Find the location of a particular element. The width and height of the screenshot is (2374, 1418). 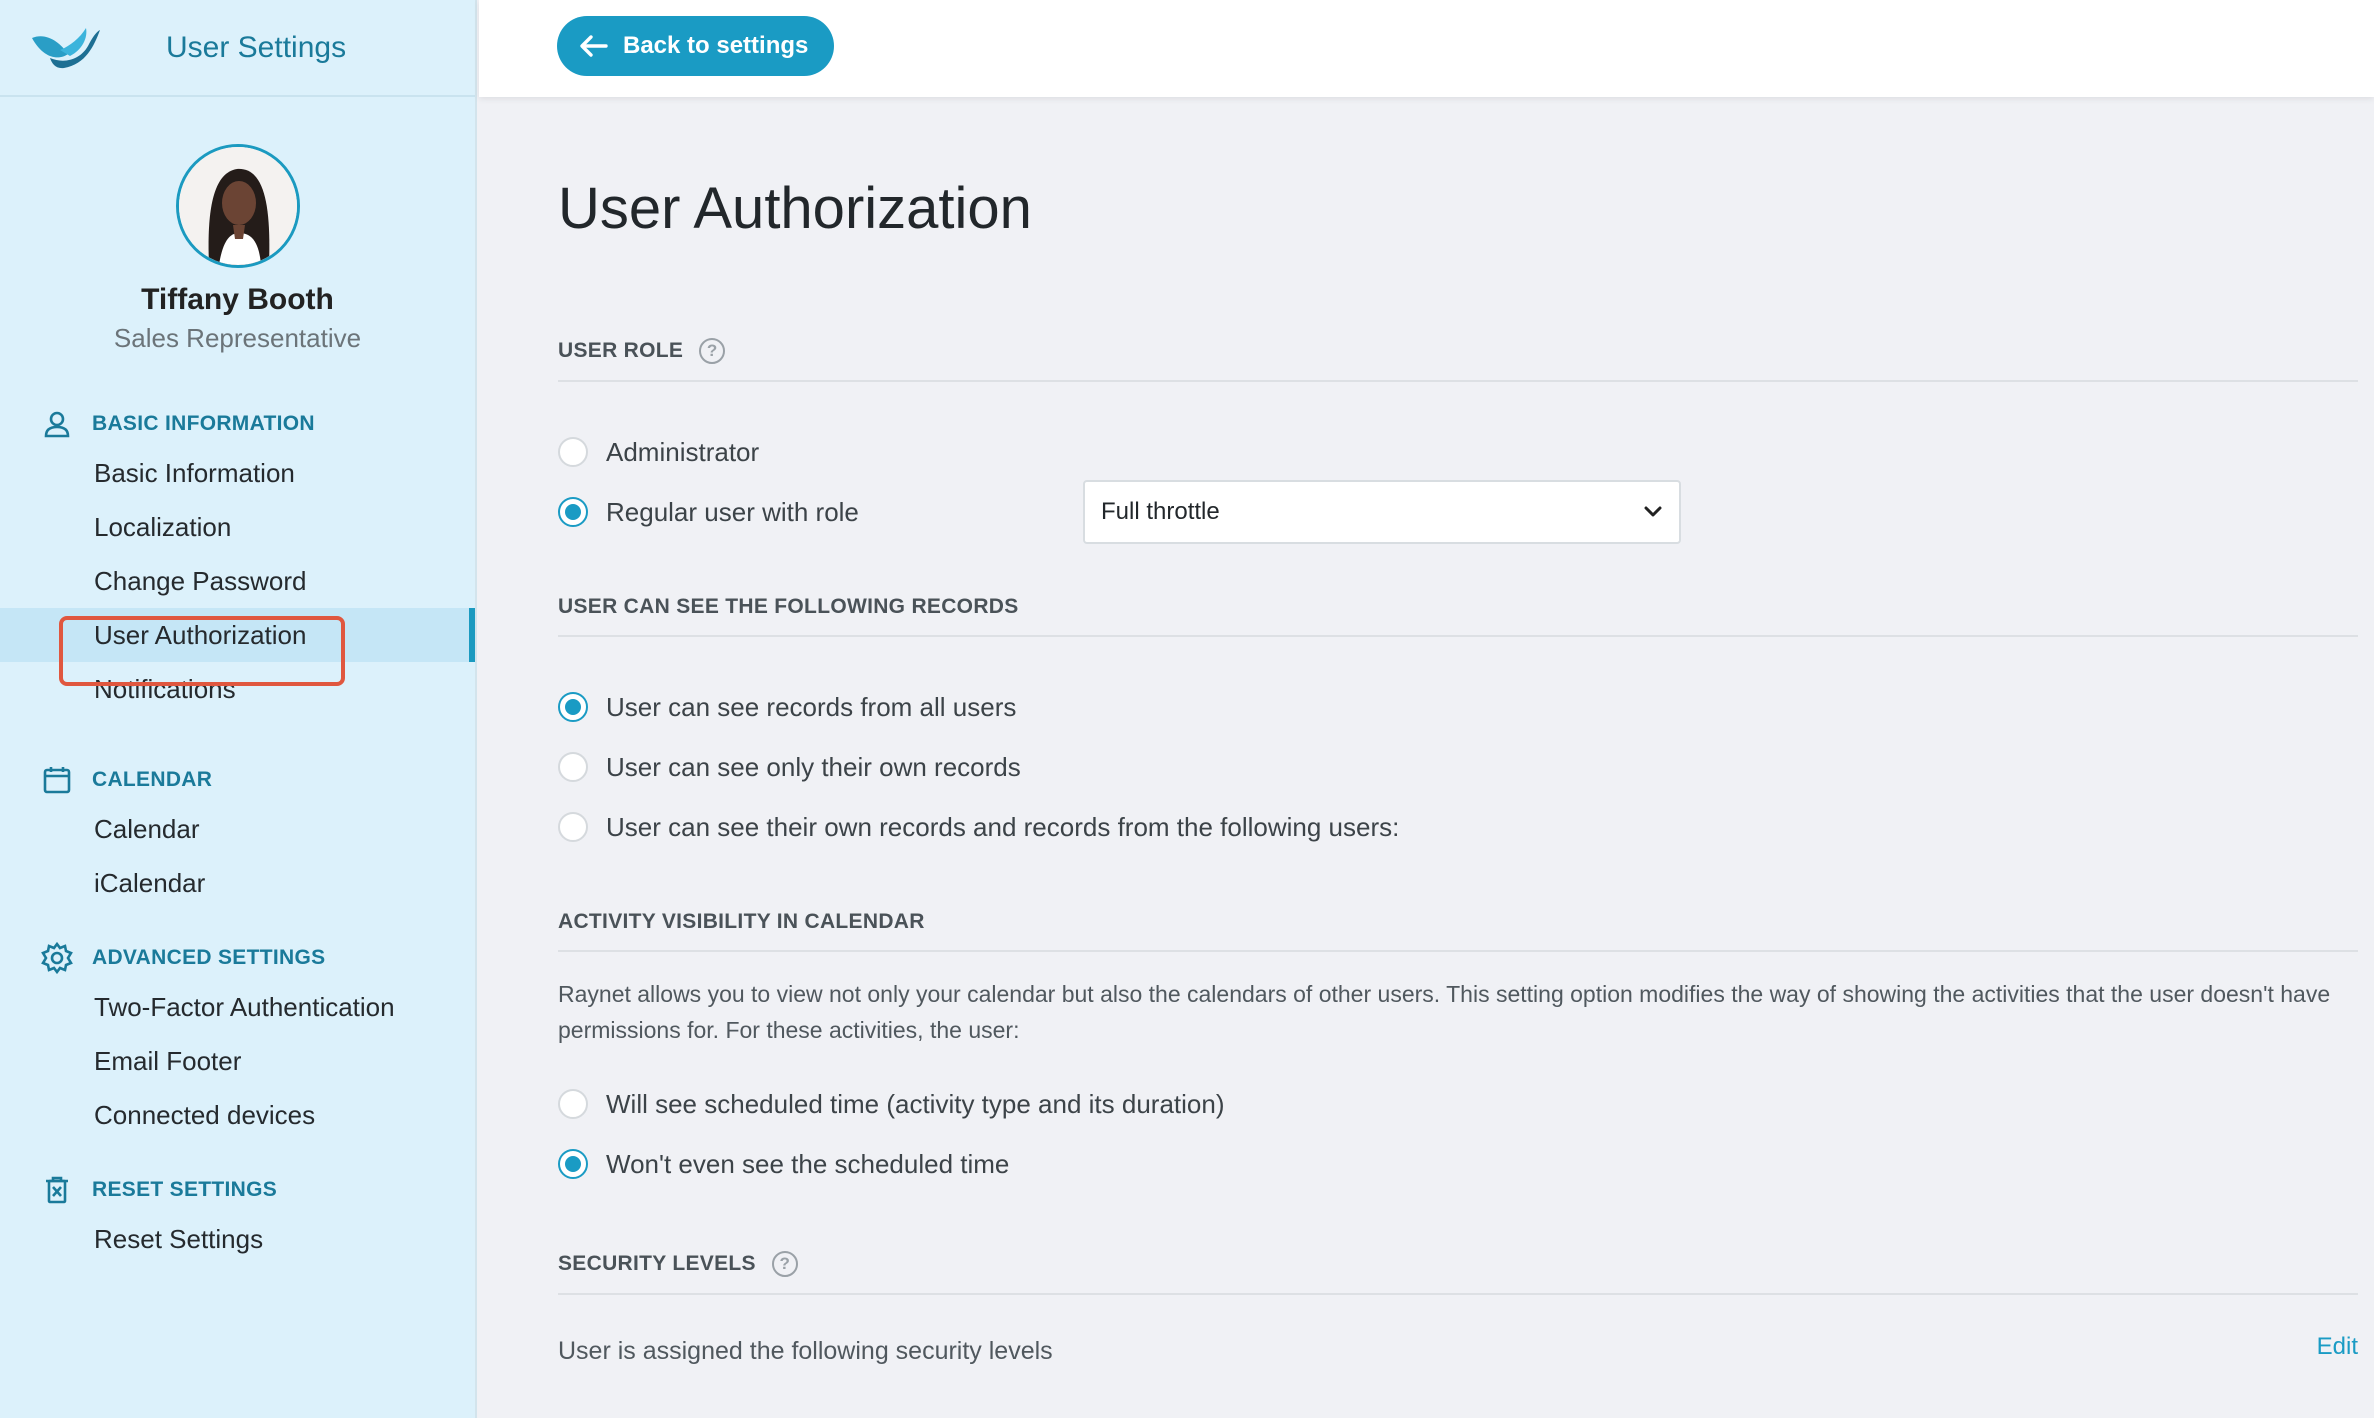

section-basic-information: BASIC INFORMATION is located at coordinates (237, 424).